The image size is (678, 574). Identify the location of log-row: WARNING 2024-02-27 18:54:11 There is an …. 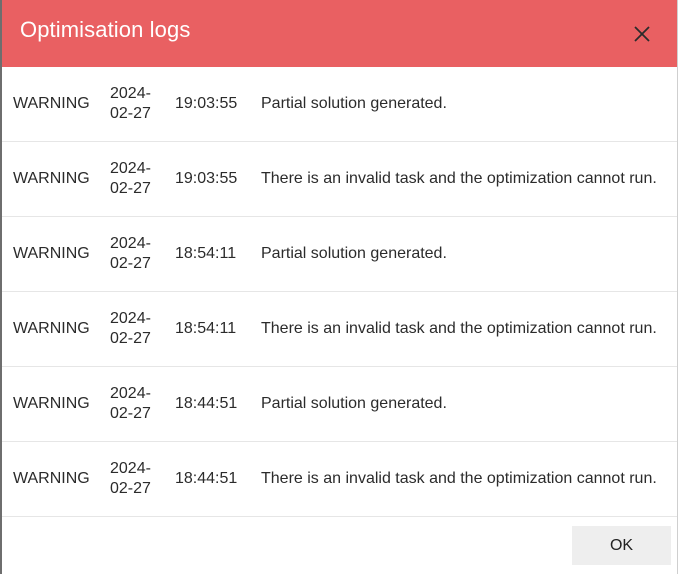
(339, 329).